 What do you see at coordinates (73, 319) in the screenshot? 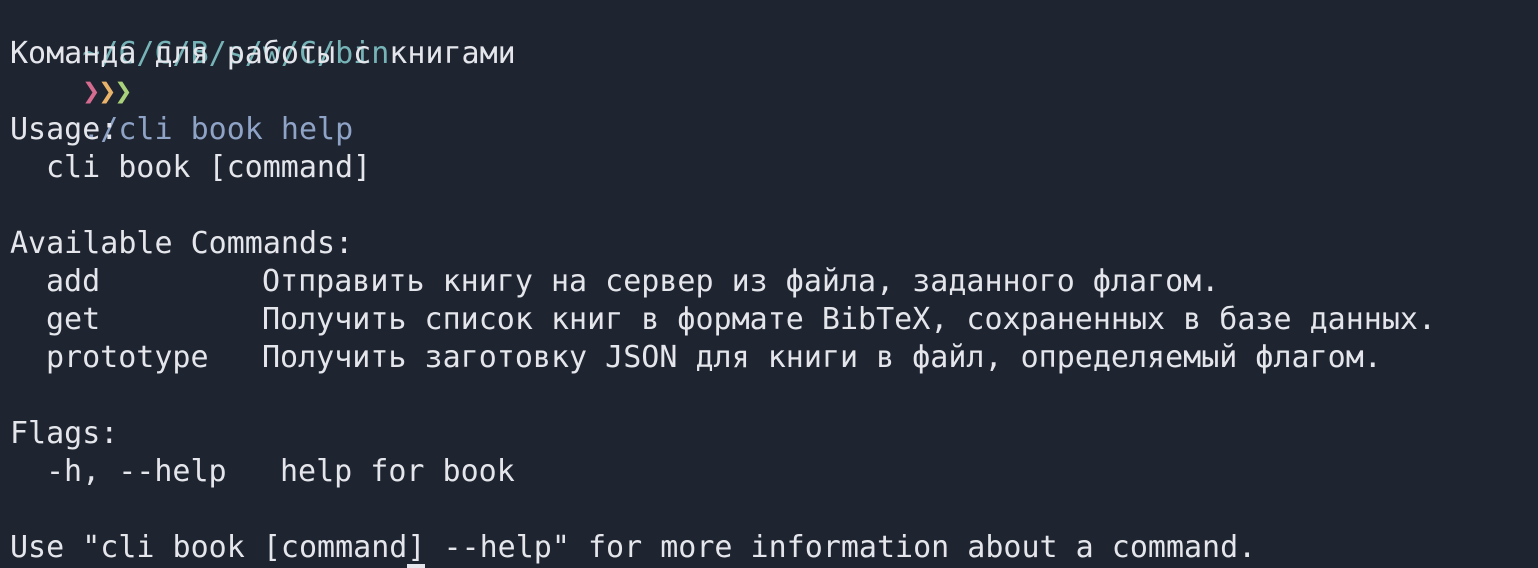
I see `command-name: get` at bounding box center [73, 319].